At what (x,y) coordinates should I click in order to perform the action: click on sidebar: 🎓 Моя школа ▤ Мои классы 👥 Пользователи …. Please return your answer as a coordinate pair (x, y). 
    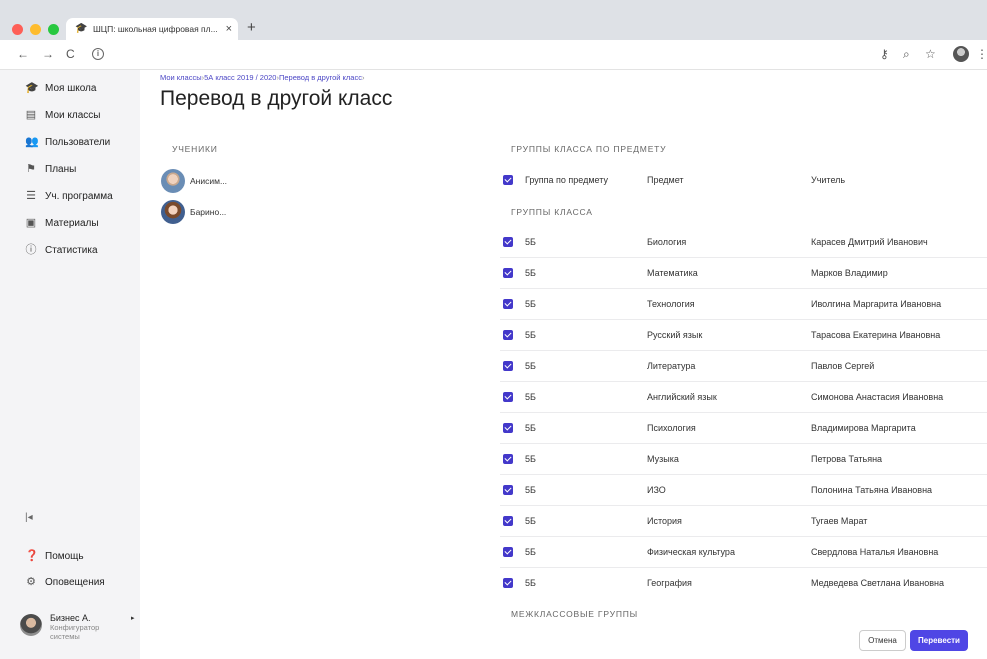
    Looking at the image, I should click on (70, 364).